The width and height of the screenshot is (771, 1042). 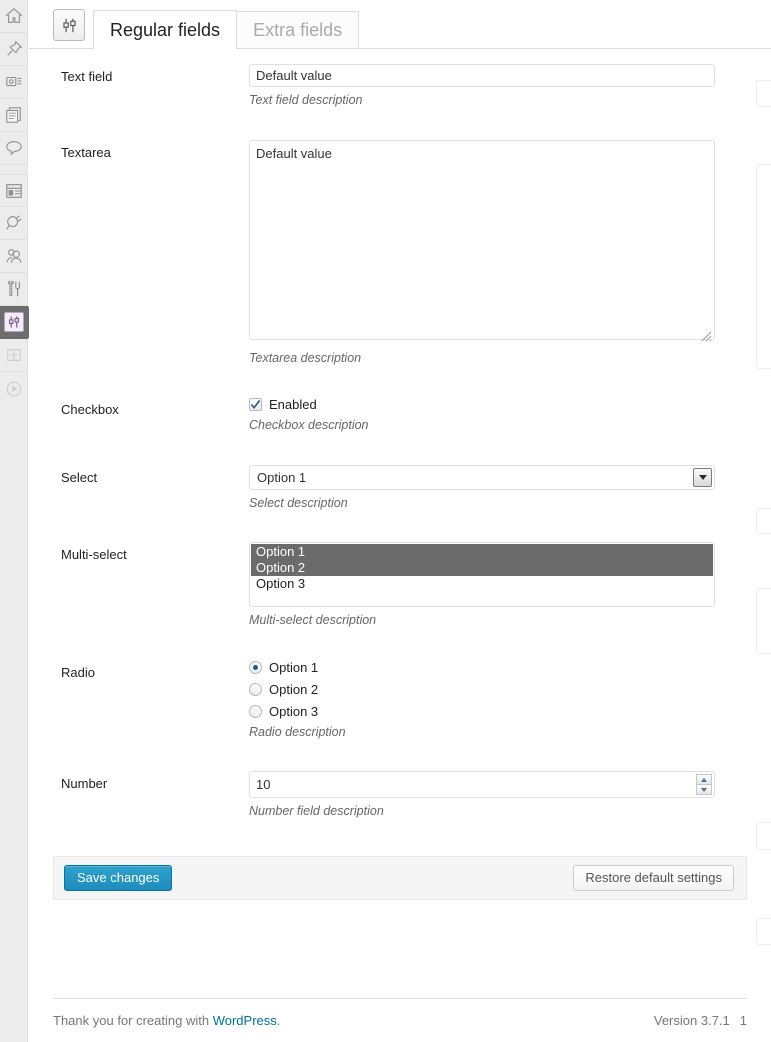 I want to click on footer-thanks-prefix: Thank you for creating with, so click(x=133, y=1020).